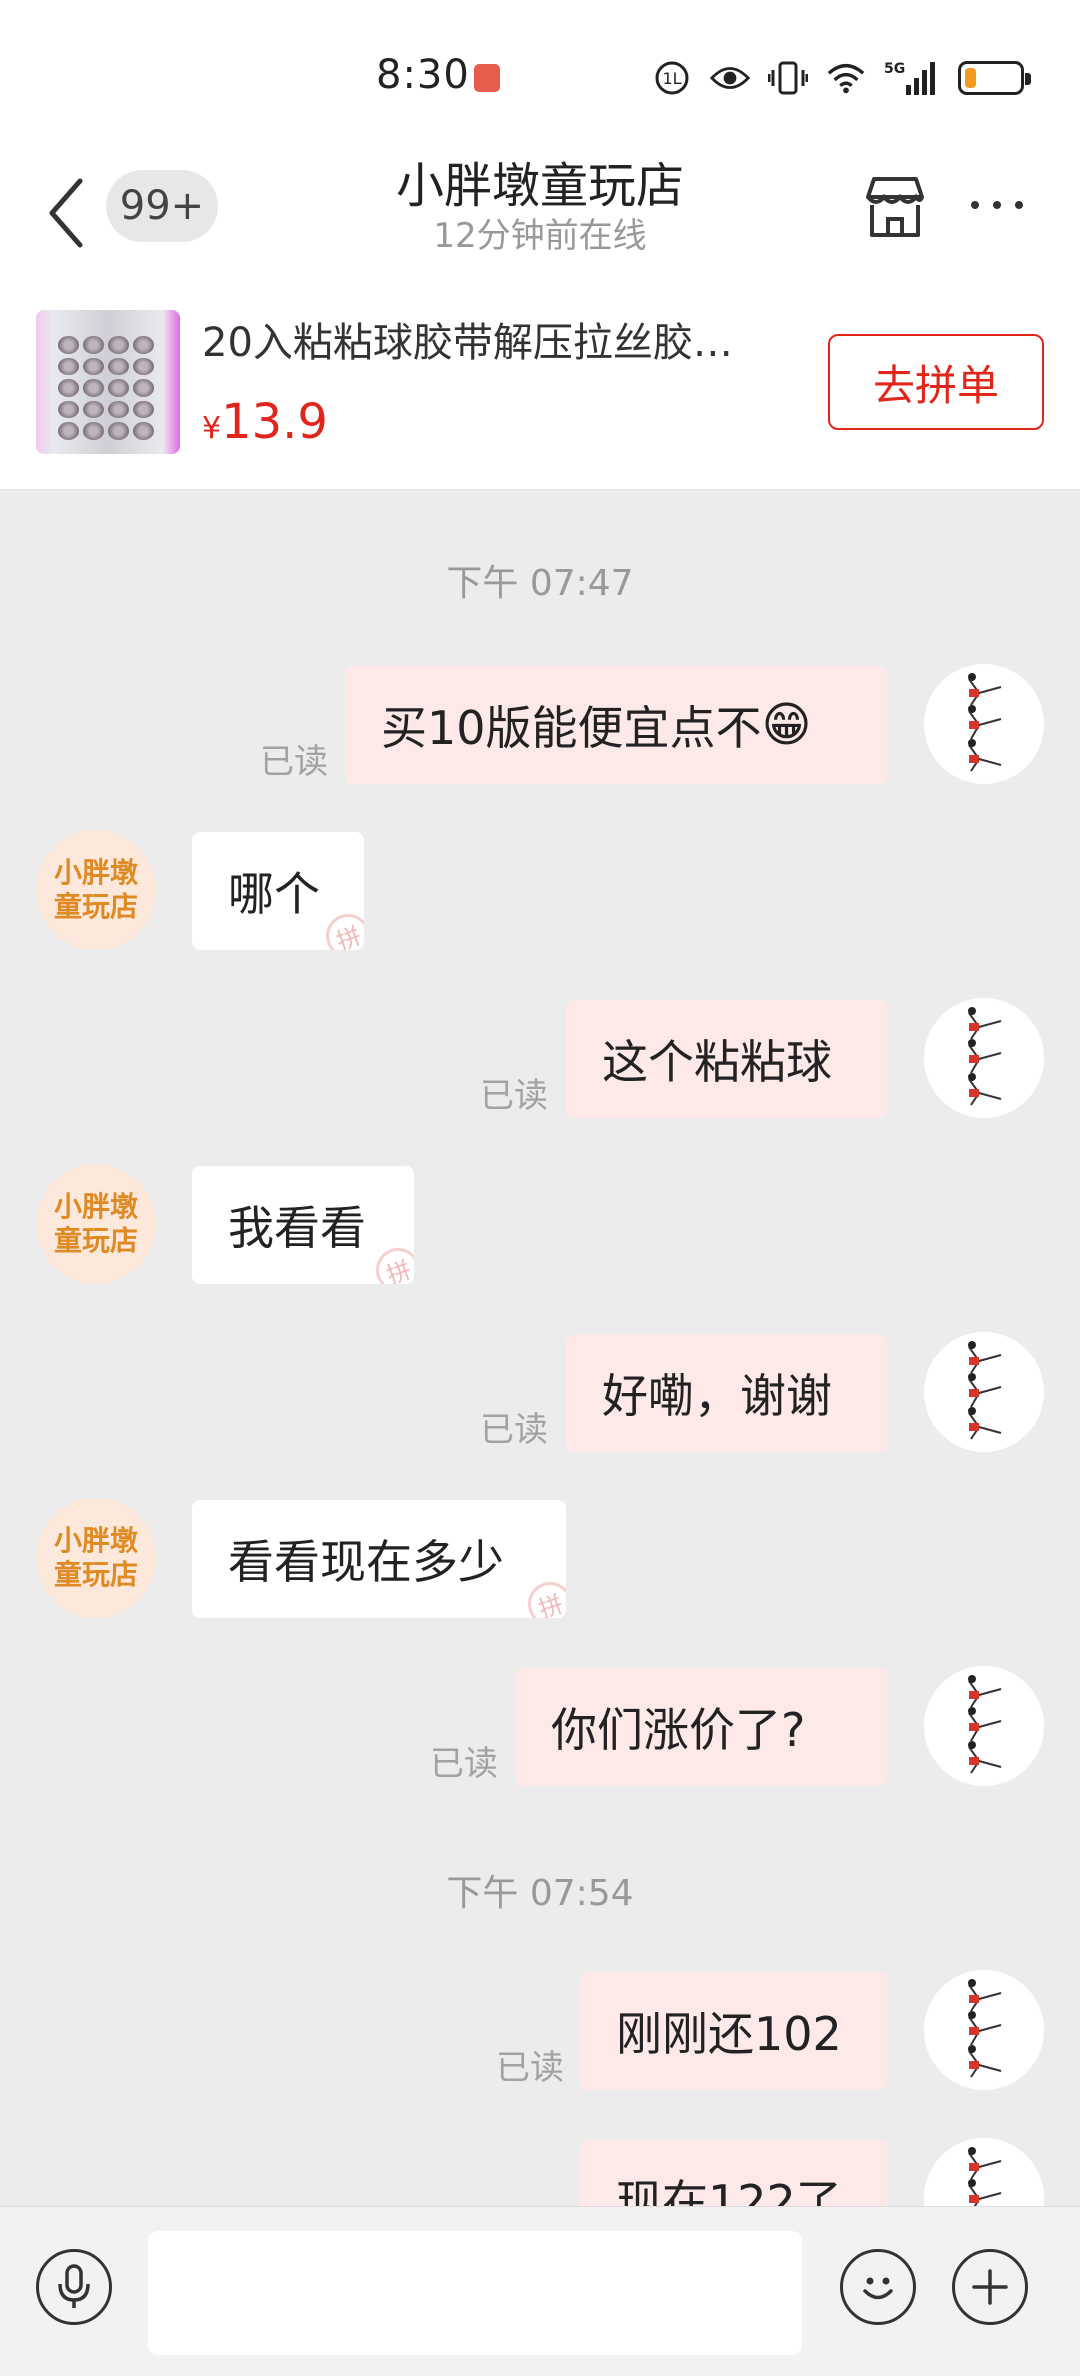 This screenshot has width=1080, height=2376. I want to click on message-bubble-outgoing: 你们涨价了?, so click(701, 1727).